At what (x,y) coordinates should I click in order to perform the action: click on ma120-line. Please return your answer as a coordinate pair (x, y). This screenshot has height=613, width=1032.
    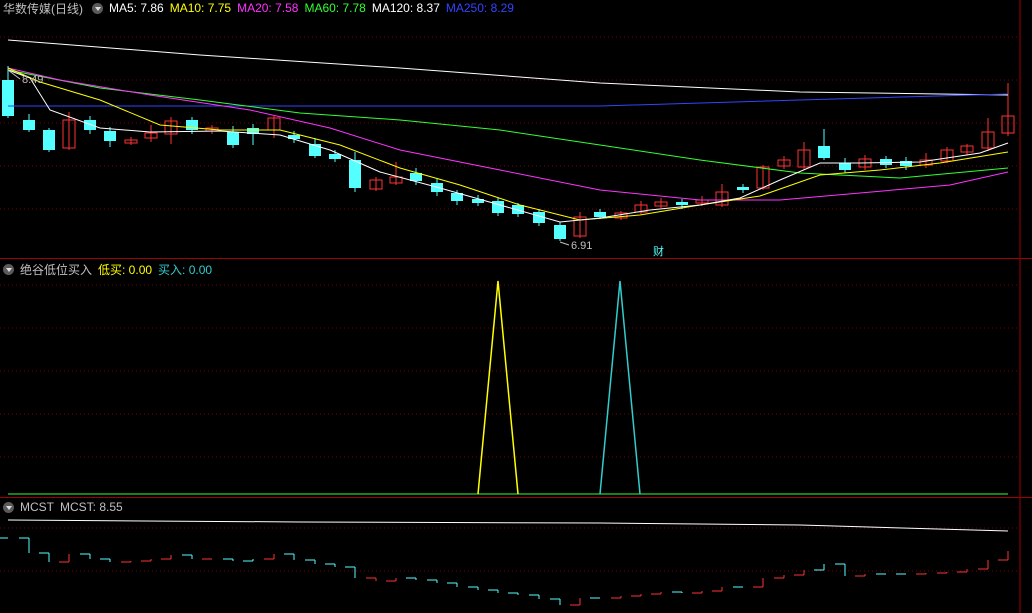
    Looking at the image, I should click on (508, 67).